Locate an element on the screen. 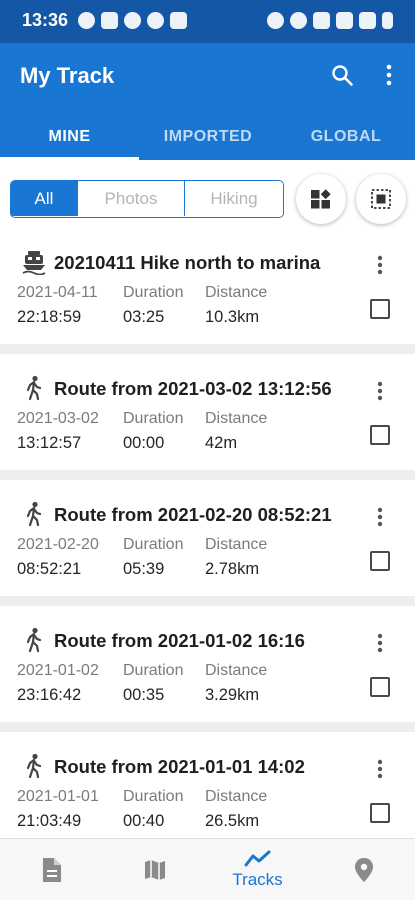 The height and width of the screenshot is (900, 415). track-duration: 00:00 is located at coordinates (144, 443).